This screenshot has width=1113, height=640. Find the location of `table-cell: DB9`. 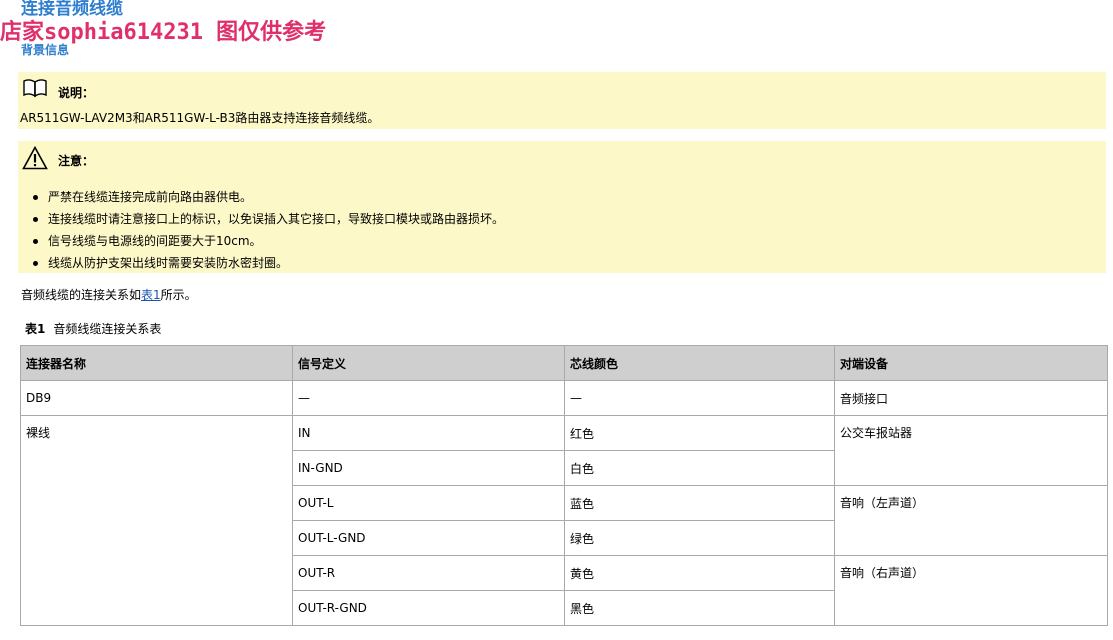

table-cell: DB9 is located at coordinates (156, 398).